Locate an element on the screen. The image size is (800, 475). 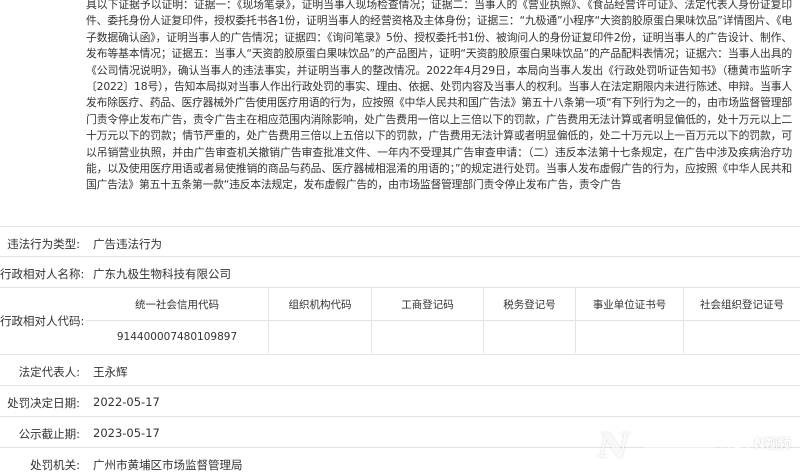
decision-date-label: 处罚决定日期: is located at coordinates (43, 403).